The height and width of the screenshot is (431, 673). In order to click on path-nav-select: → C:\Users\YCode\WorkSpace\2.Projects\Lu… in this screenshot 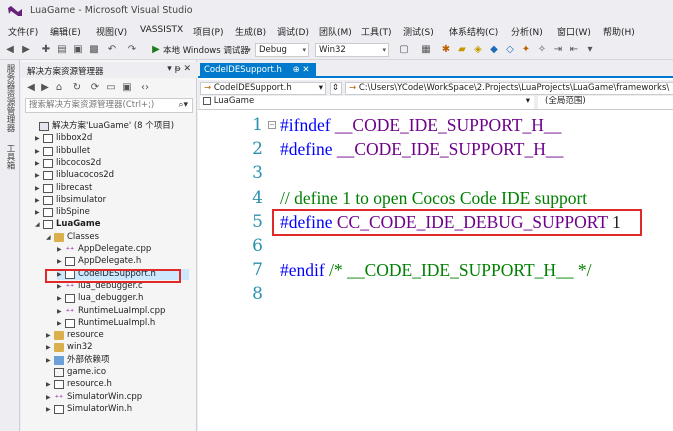, I will do `click(509, 88)`.